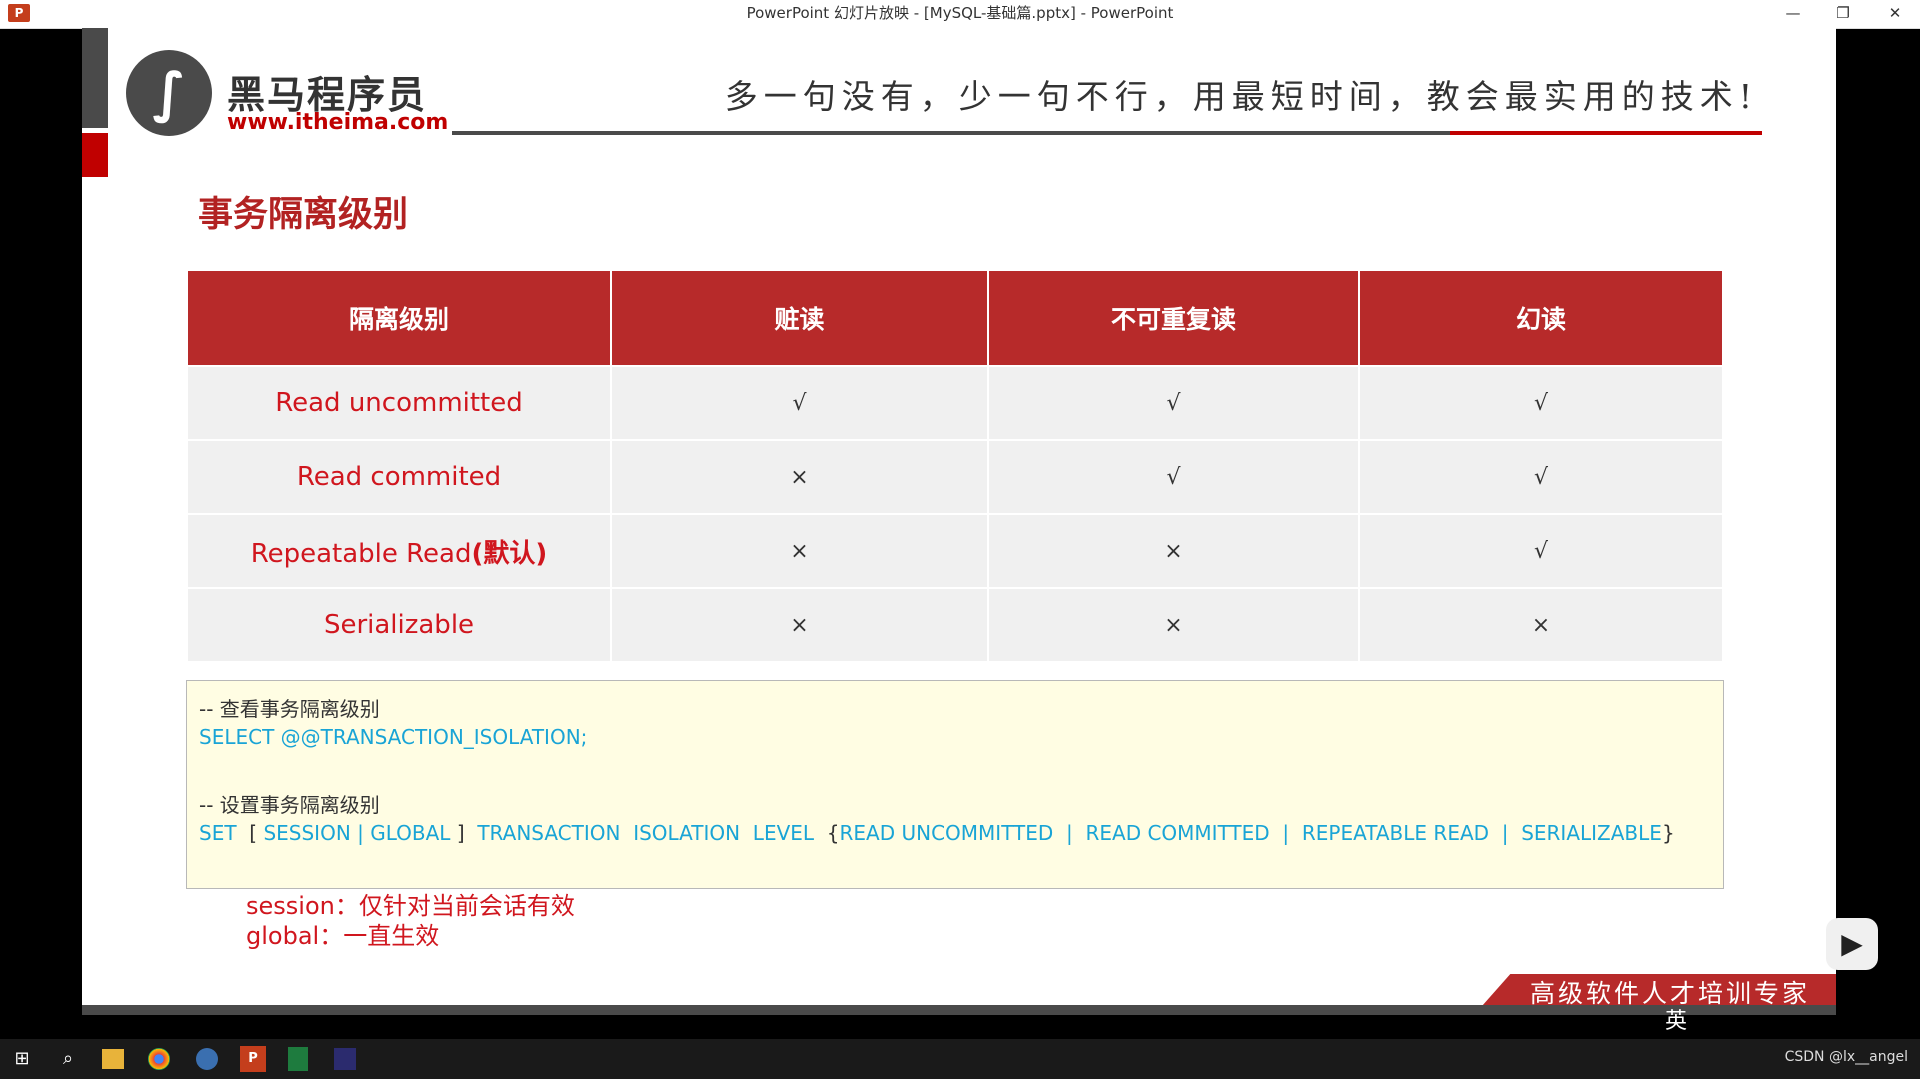  I want to click on app-icon, so click(207, 1059).